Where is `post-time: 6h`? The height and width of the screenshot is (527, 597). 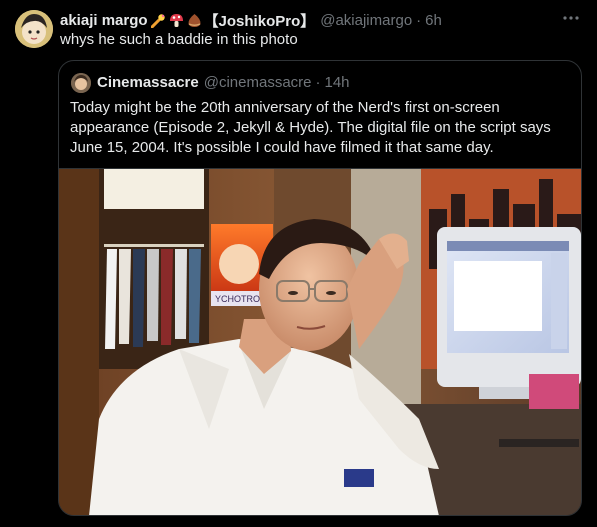 post-time: 6h is located at coordinates (433, 20).